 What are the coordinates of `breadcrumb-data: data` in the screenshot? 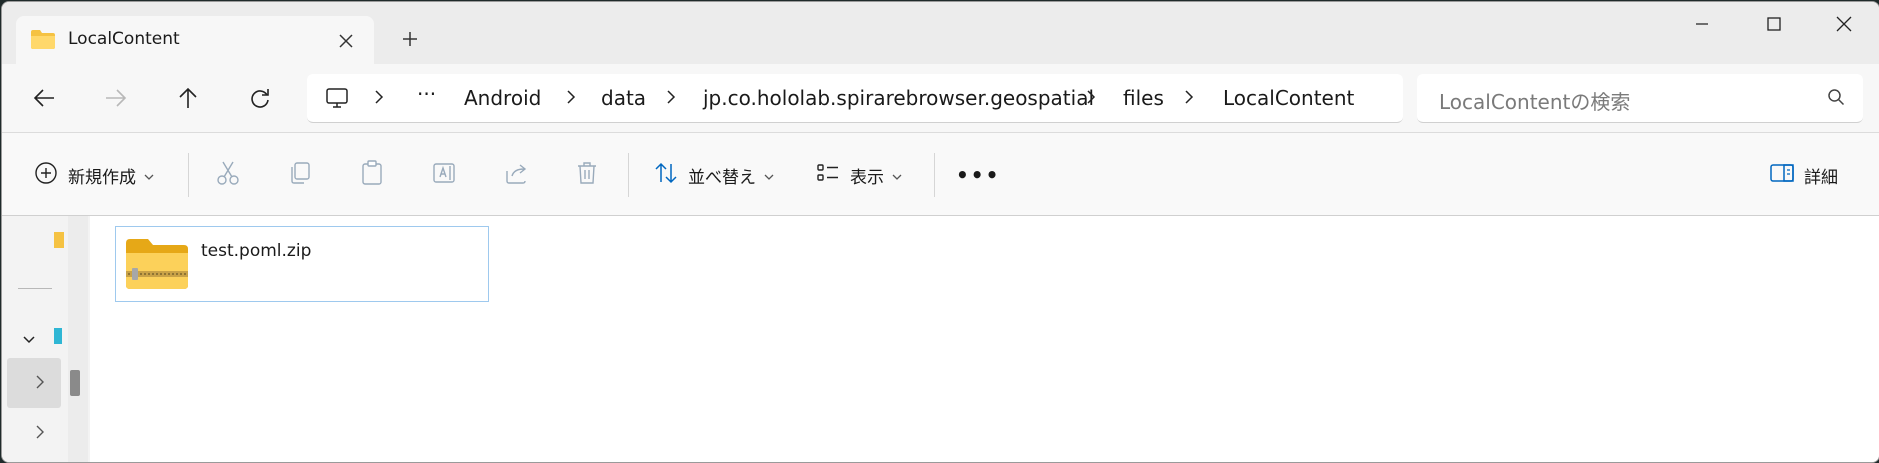 It's located at (623, 98).